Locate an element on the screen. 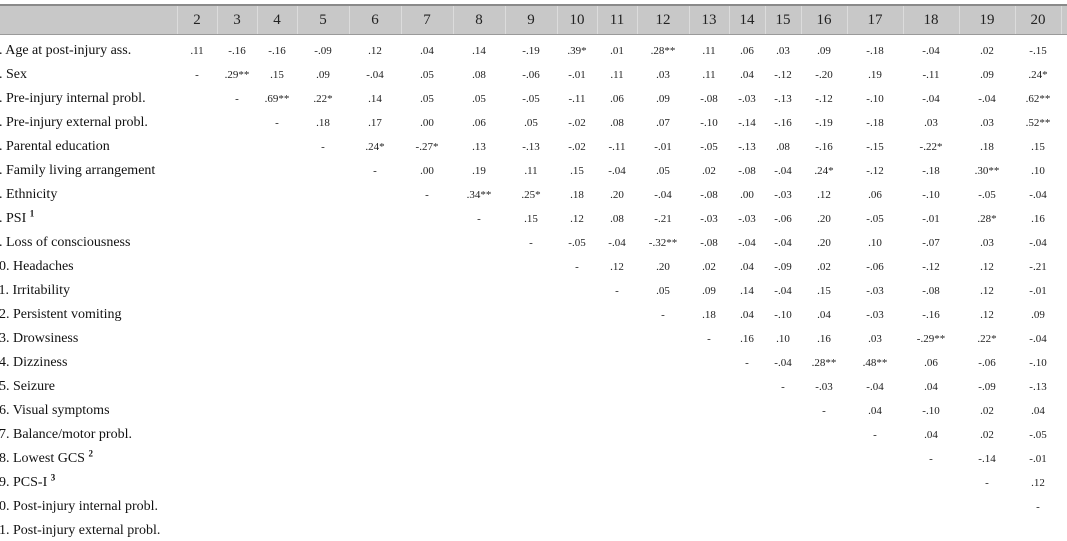  correlation-cell: .00 is located at coordinates (427, 171).